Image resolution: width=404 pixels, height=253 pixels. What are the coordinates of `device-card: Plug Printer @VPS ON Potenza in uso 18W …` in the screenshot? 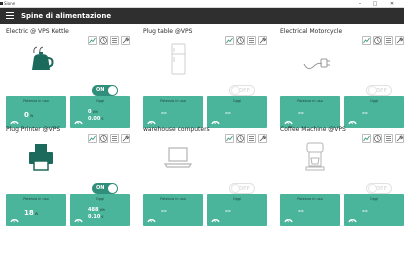 It's located at (68, 176).